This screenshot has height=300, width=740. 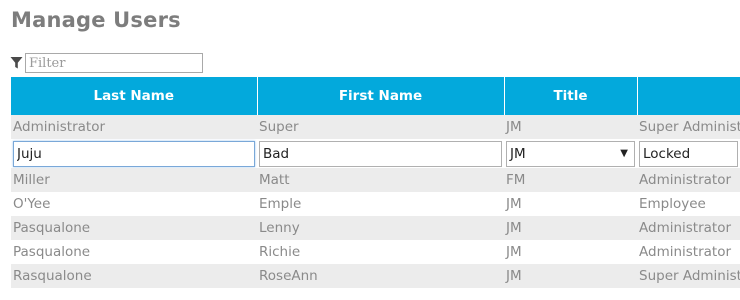 What do you see at coordinates (96, 20) in the screenshot?
I see `page-title: Manage Users` at bounding box center [96, 20].